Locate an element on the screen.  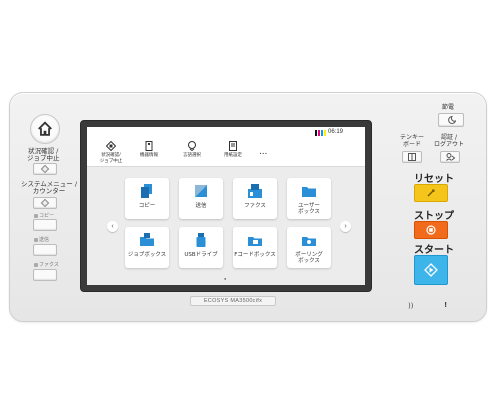
tenkey-board-key is located at coordinates (412, 157).